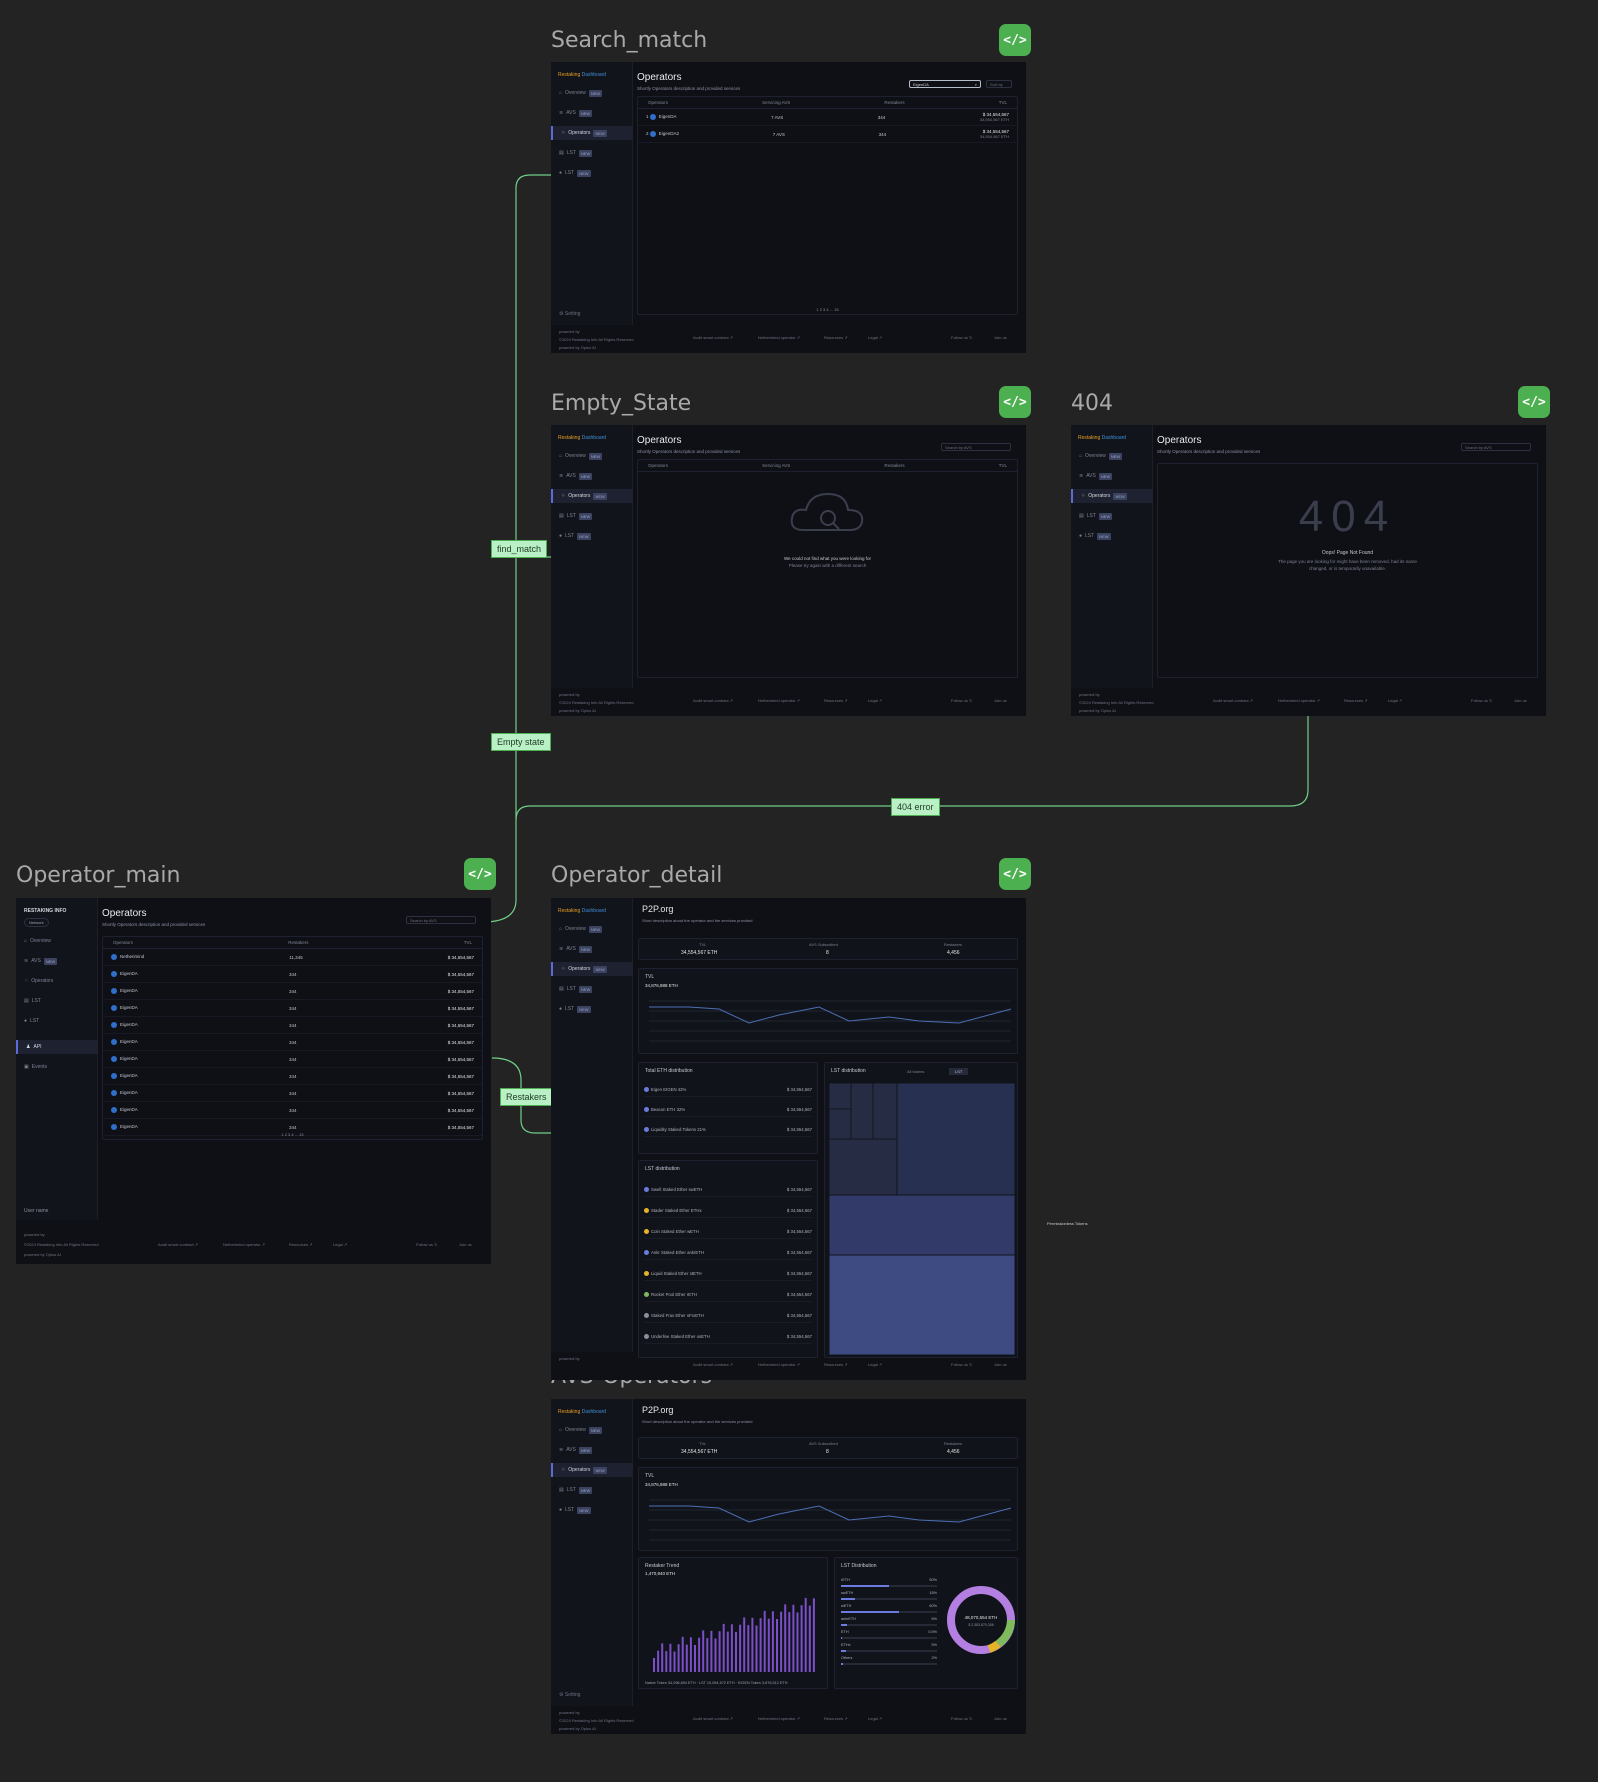  I want to click on user-name: User name, so click(36, 1211).